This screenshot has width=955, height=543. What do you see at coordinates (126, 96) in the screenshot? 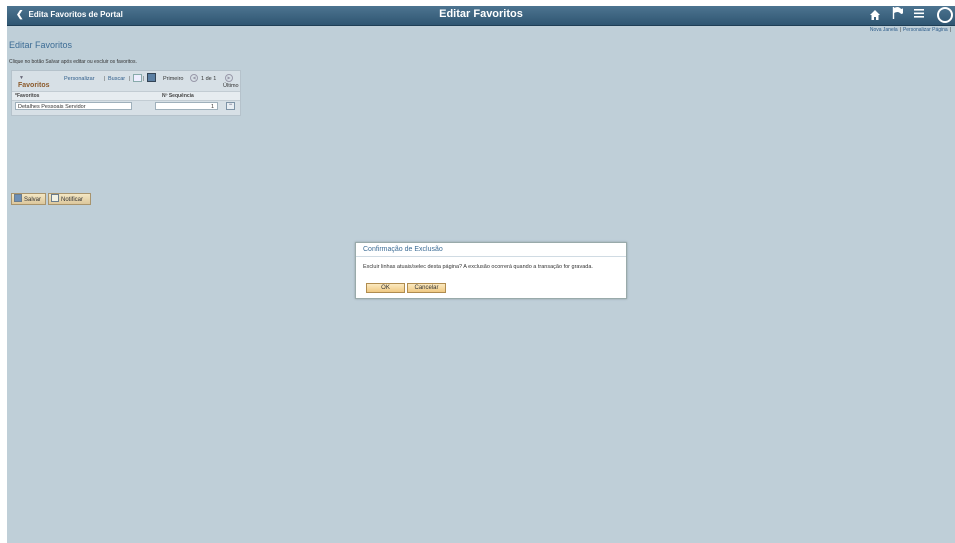
I see `grid-header: *Favoritos Nº Sequência` at bounding box center [126, 96].